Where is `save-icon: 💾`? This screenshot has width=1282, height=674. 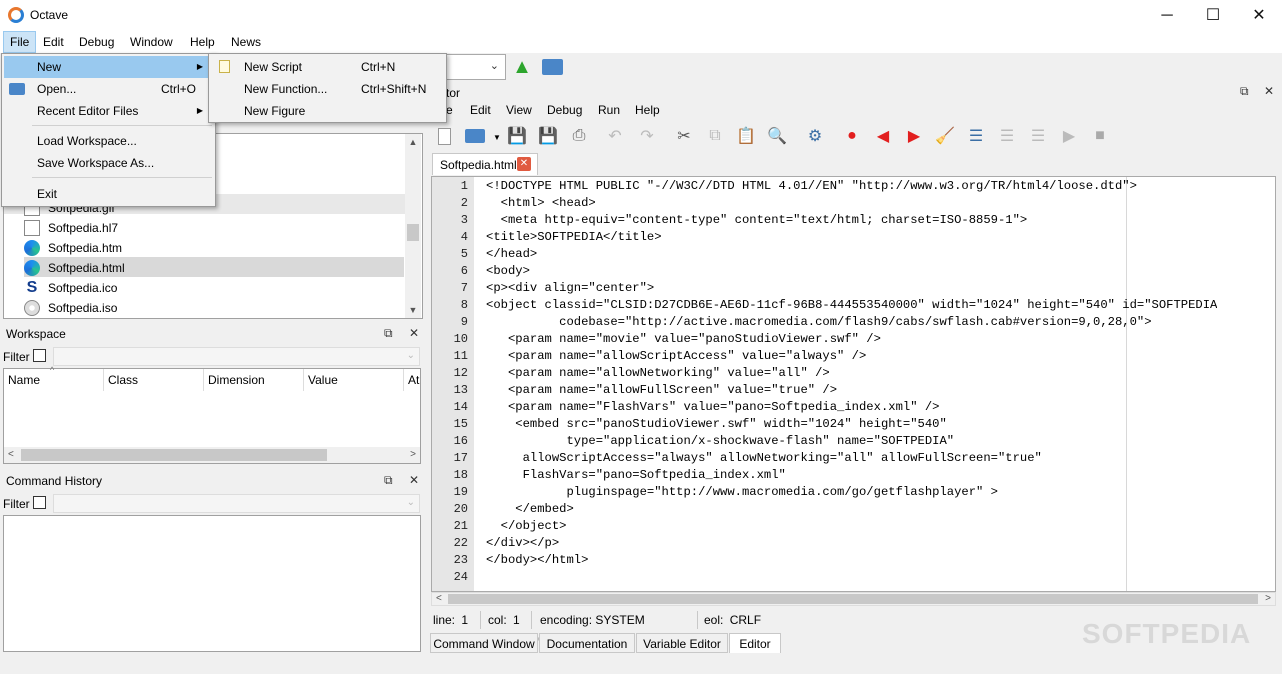
save-icon: 💾 is located at coordinates (517, 136).